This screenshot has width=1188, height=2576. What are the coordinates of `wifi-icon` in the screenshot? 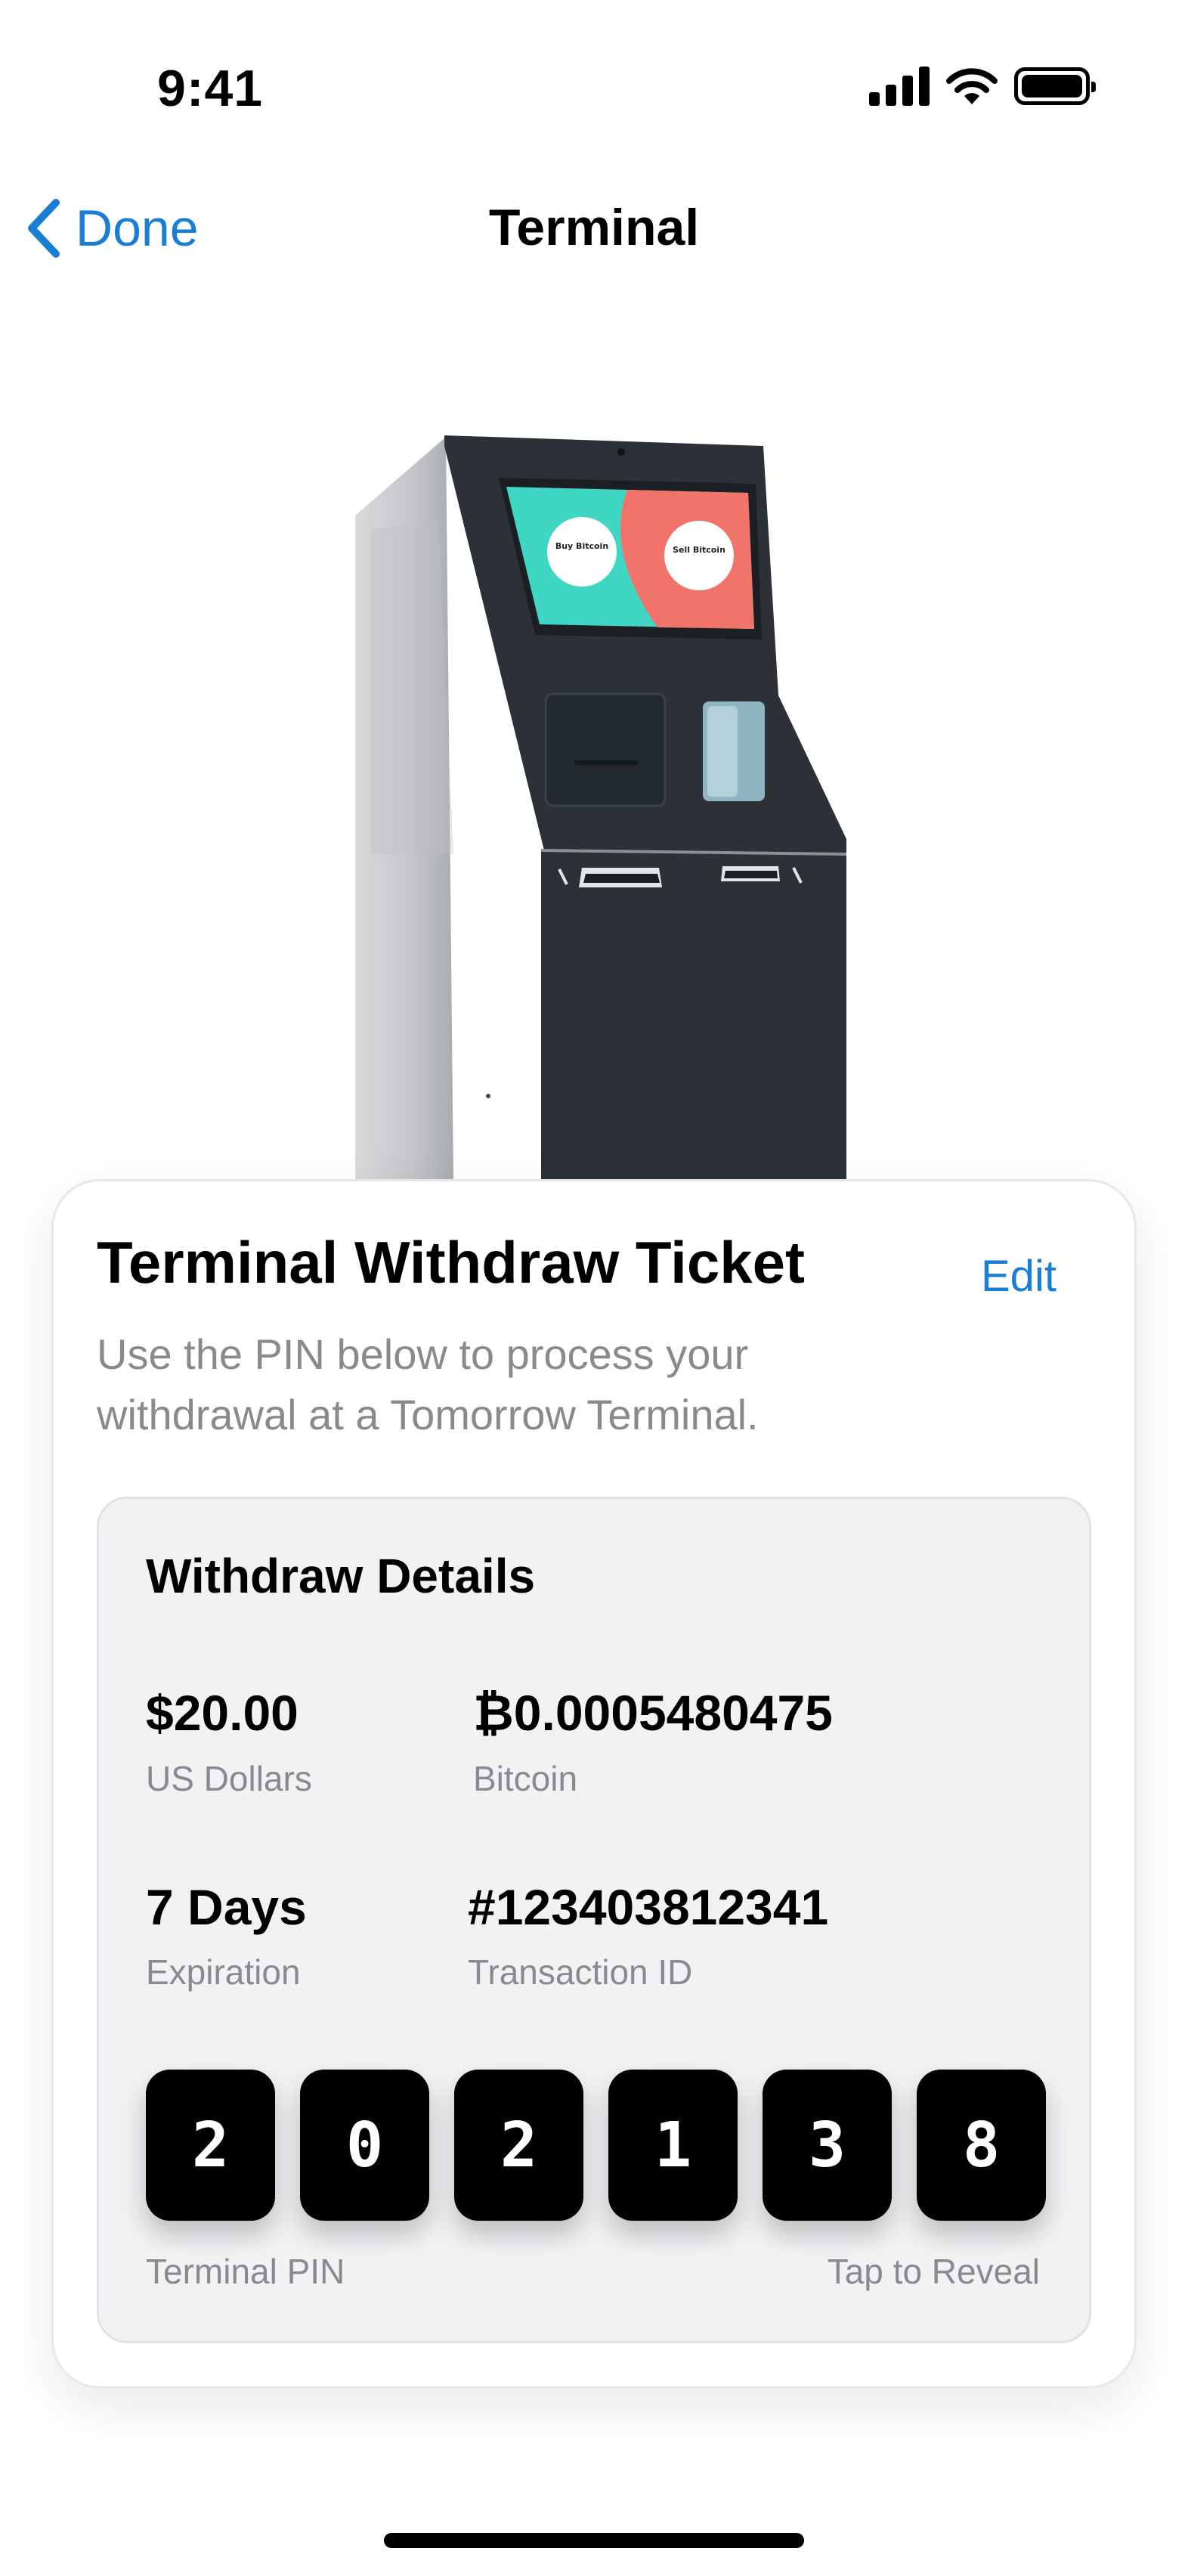 It's located at (972, 86).